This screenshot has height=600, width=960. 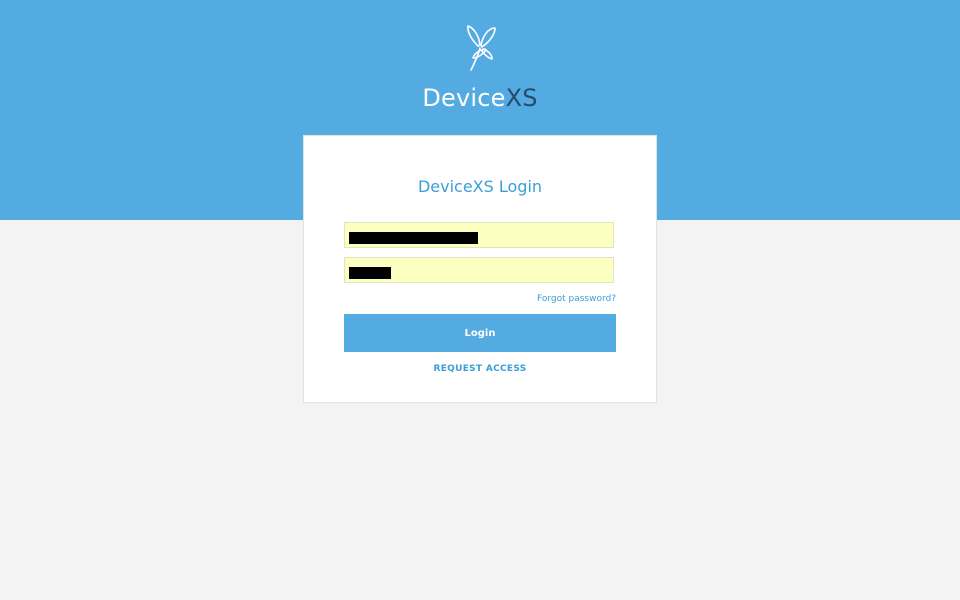 I want to click on brand-name-accent: XS, so click(x=521, y=98).